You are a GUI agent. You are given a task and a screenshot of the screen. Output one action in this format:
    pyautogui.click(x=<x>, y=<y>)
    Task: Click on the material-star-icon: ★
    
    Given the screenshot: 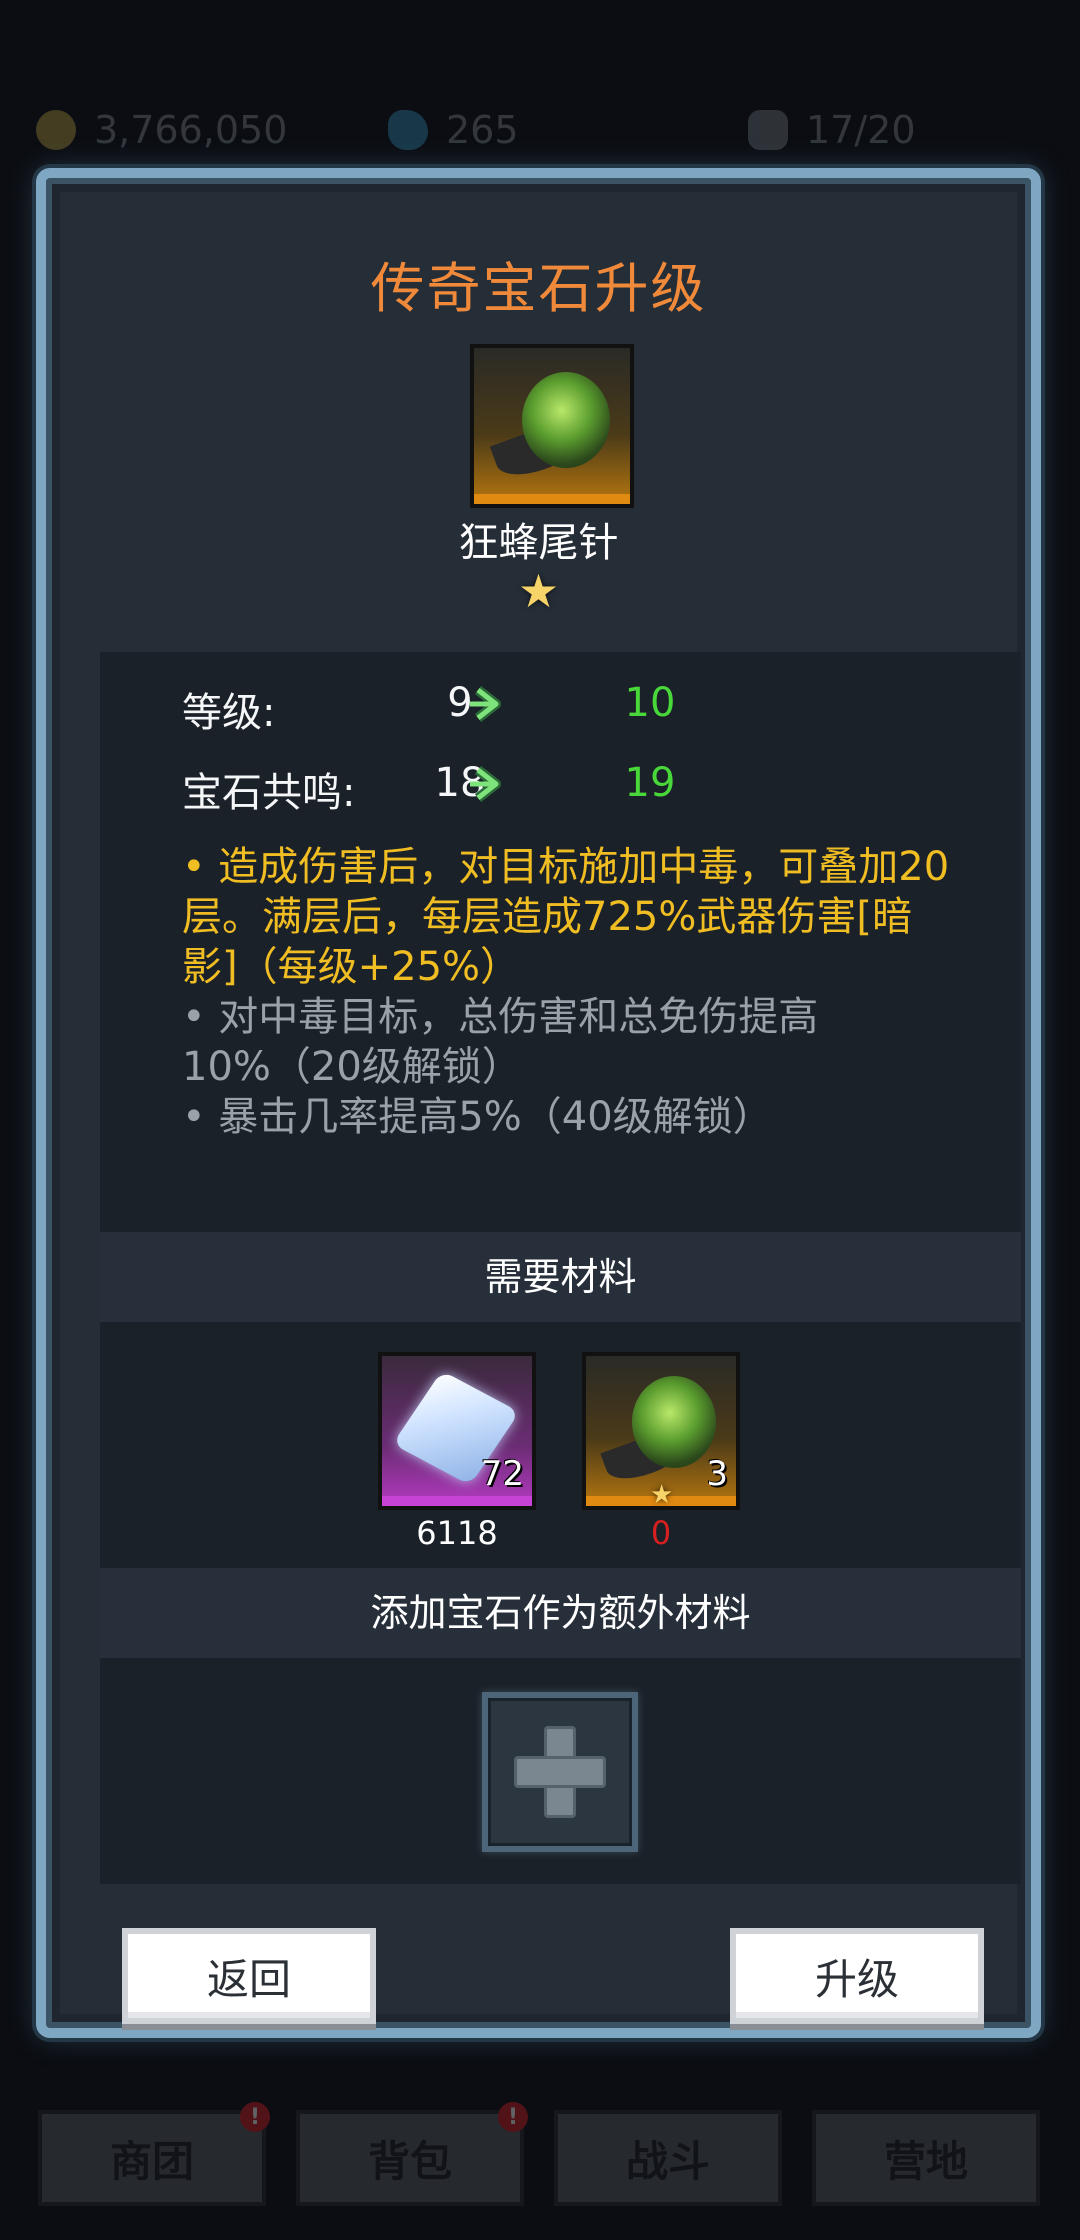 What is the action you would take?
    pyautogui.click(x=662, y=1495)
    